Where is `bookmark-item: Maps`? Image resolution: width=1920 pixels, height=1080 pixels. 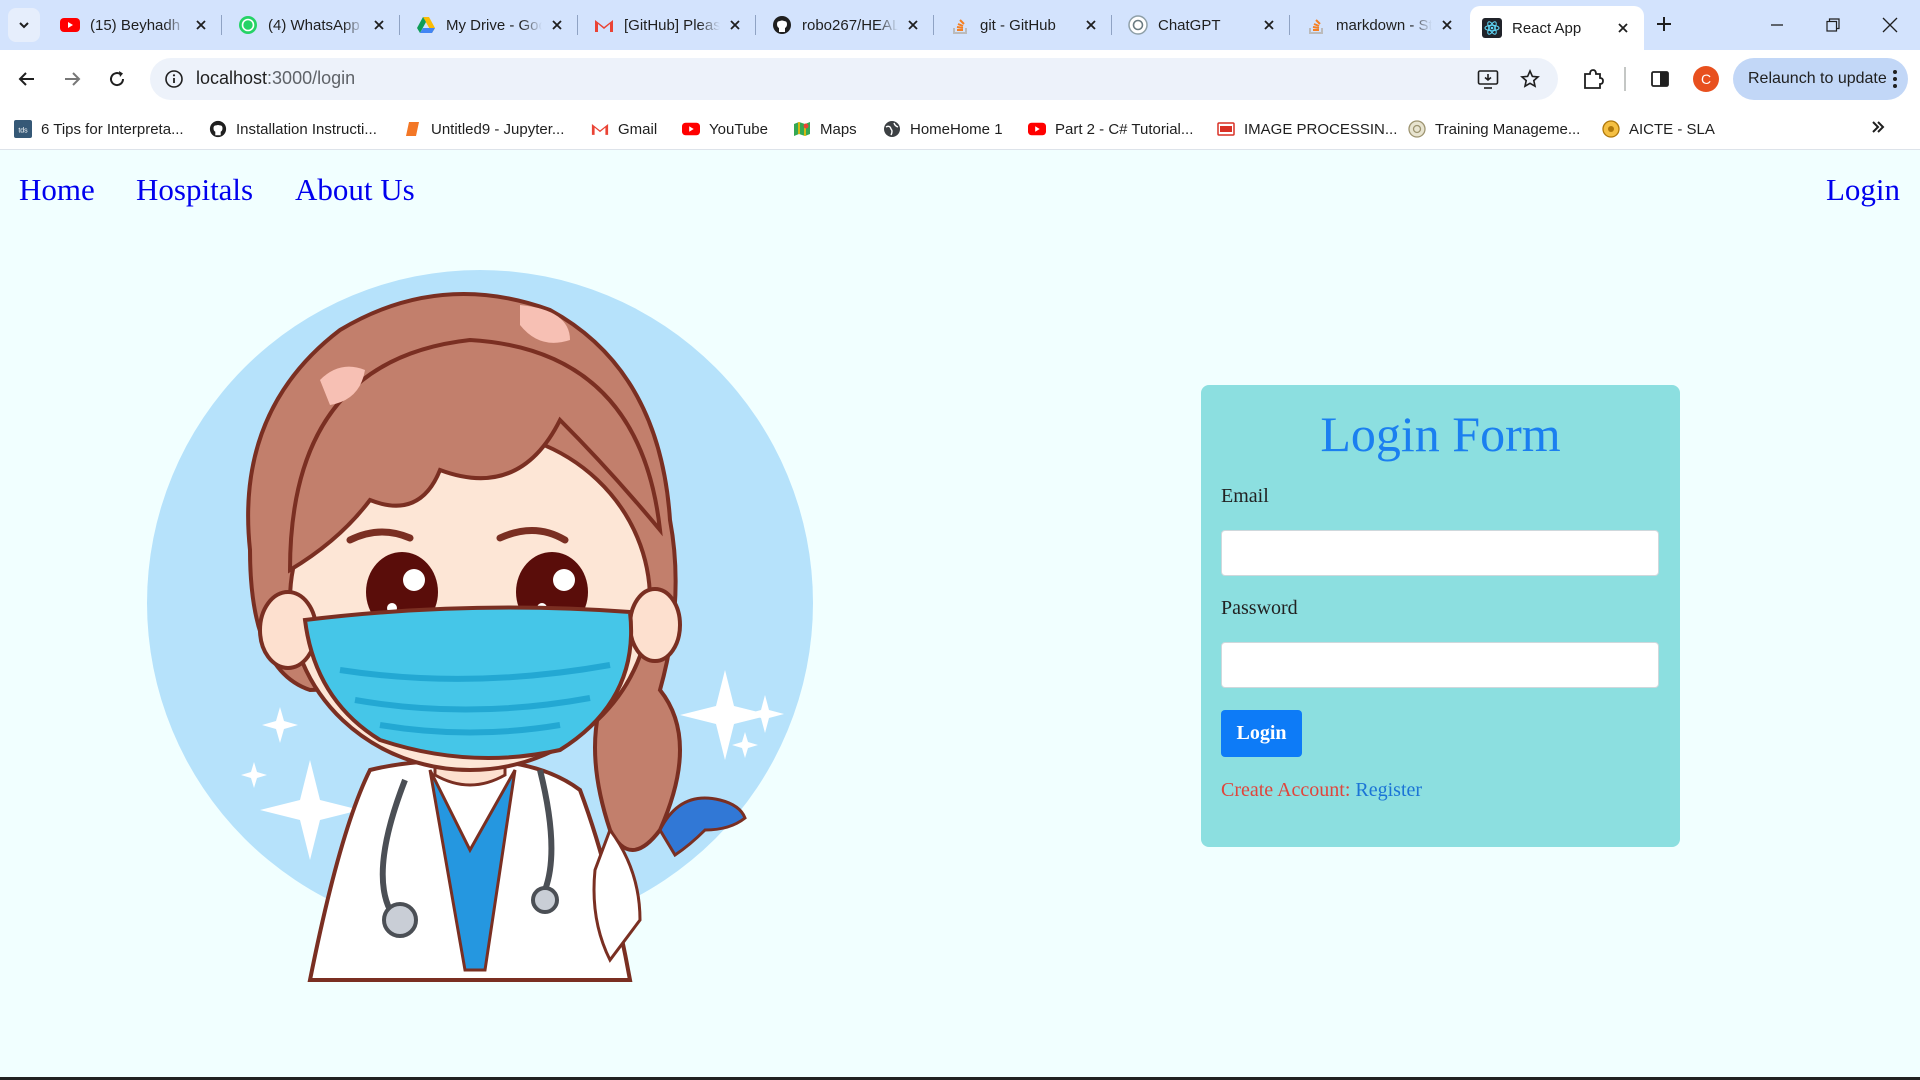 bookmark-item: Maps is located at coordinates (825, 129).